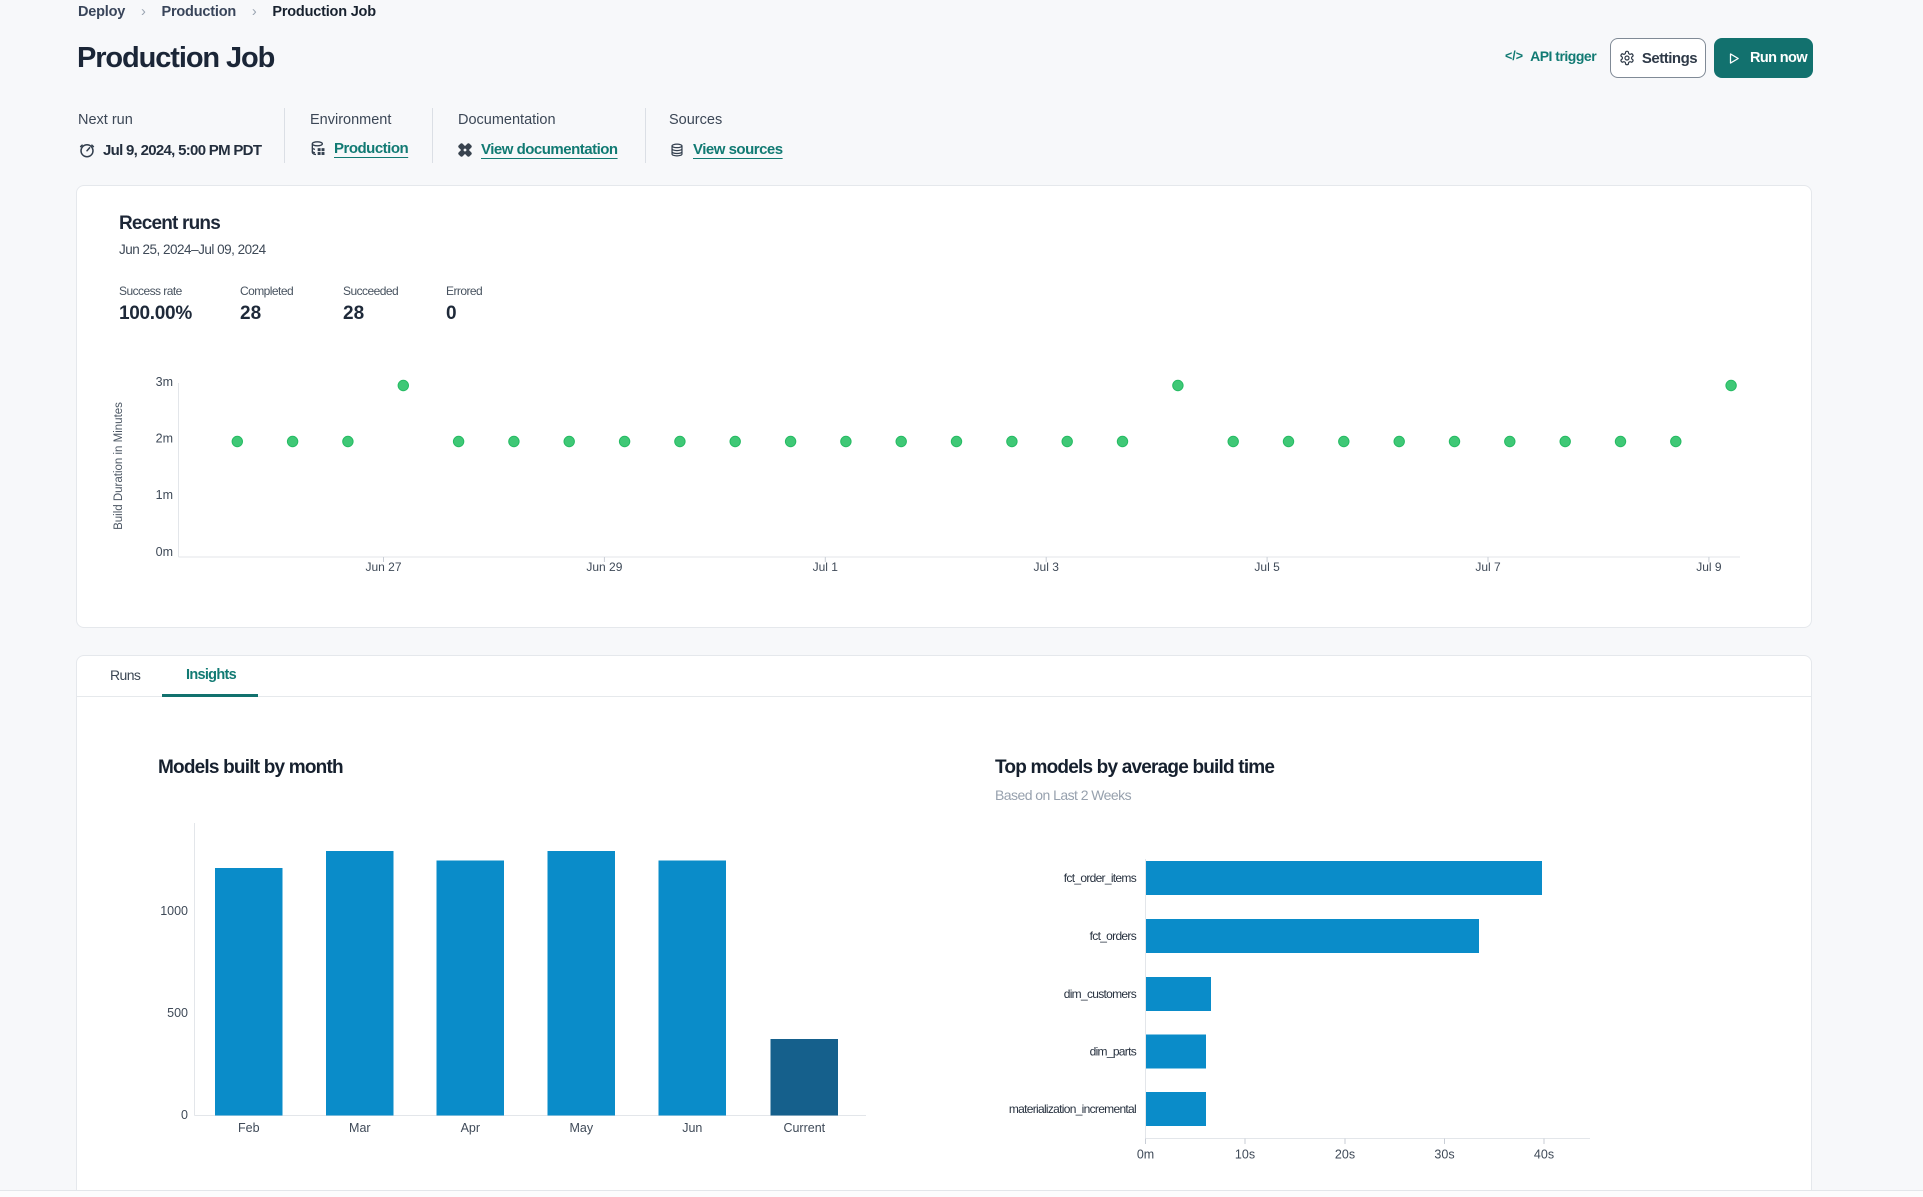 Image resolution: width=1923 pixels, height=1197 pixels. I want to click on svg-text: 0, so click(184, 1115).